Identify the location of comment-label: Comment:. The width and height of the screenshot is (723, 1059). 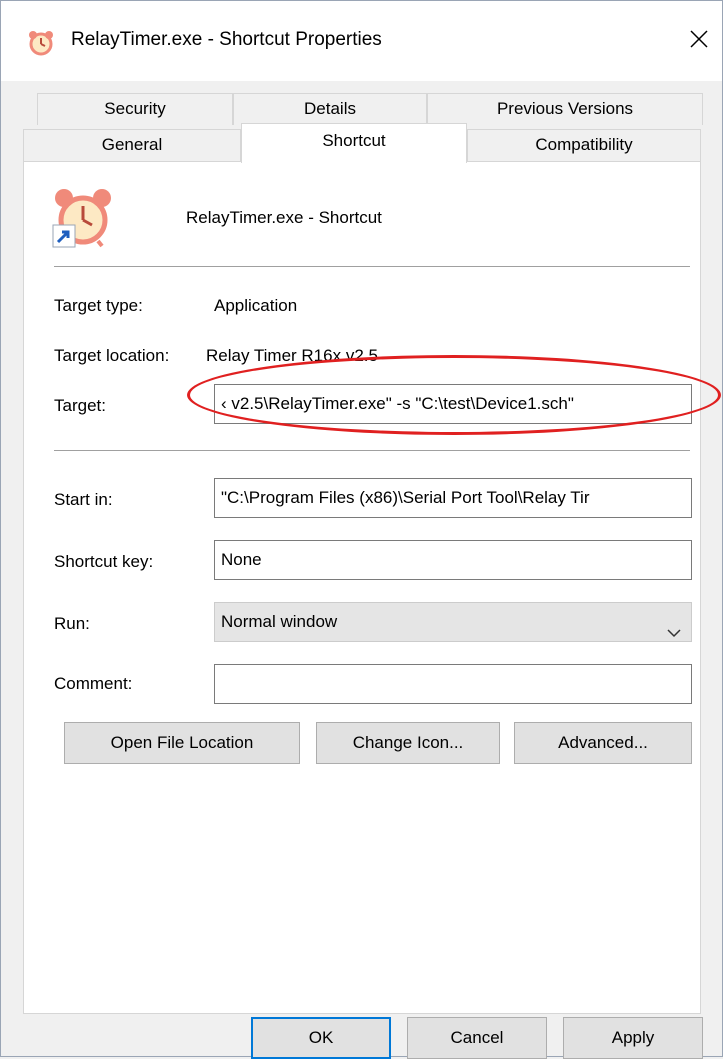
(93, 683).